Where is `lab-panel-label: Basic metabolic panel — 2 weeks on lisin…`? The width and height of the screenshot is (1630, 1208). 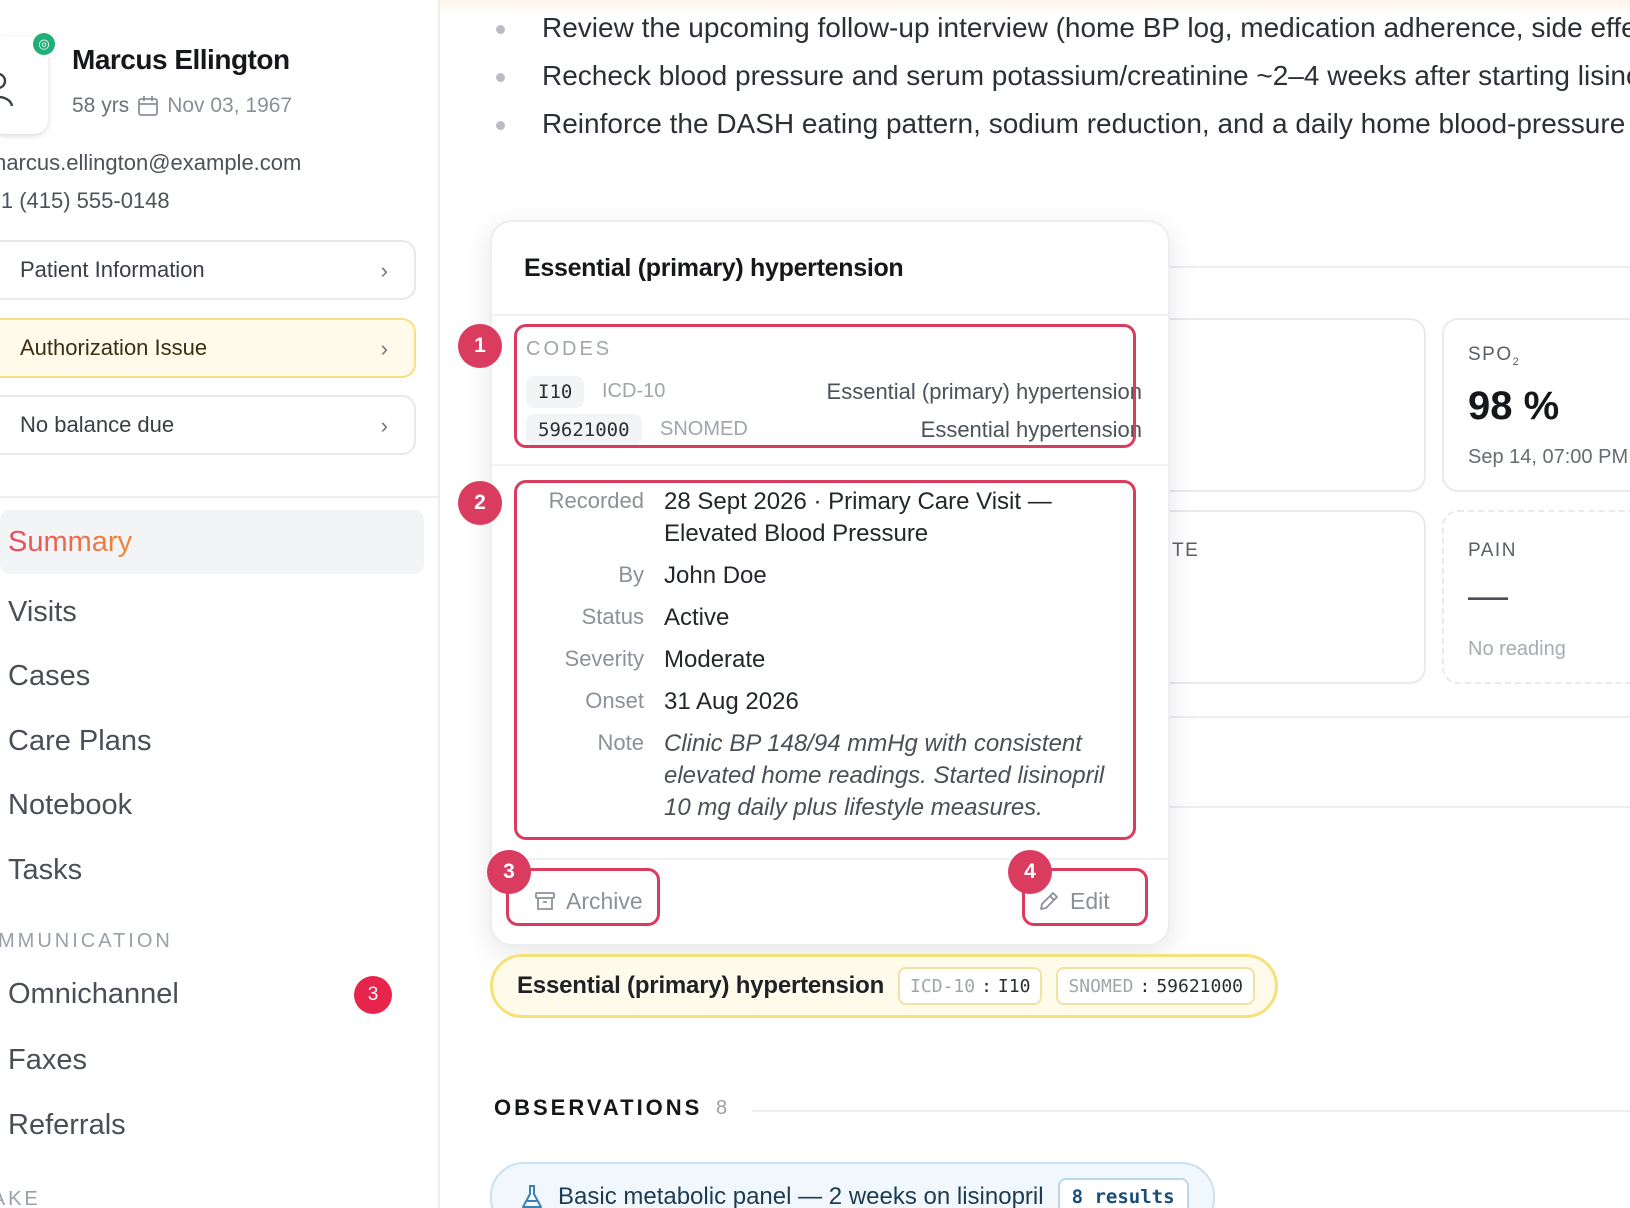
lab-panel-label: Basic metabolic panel — 2 weeks on lisin… is located at coordinates (801, 1195).